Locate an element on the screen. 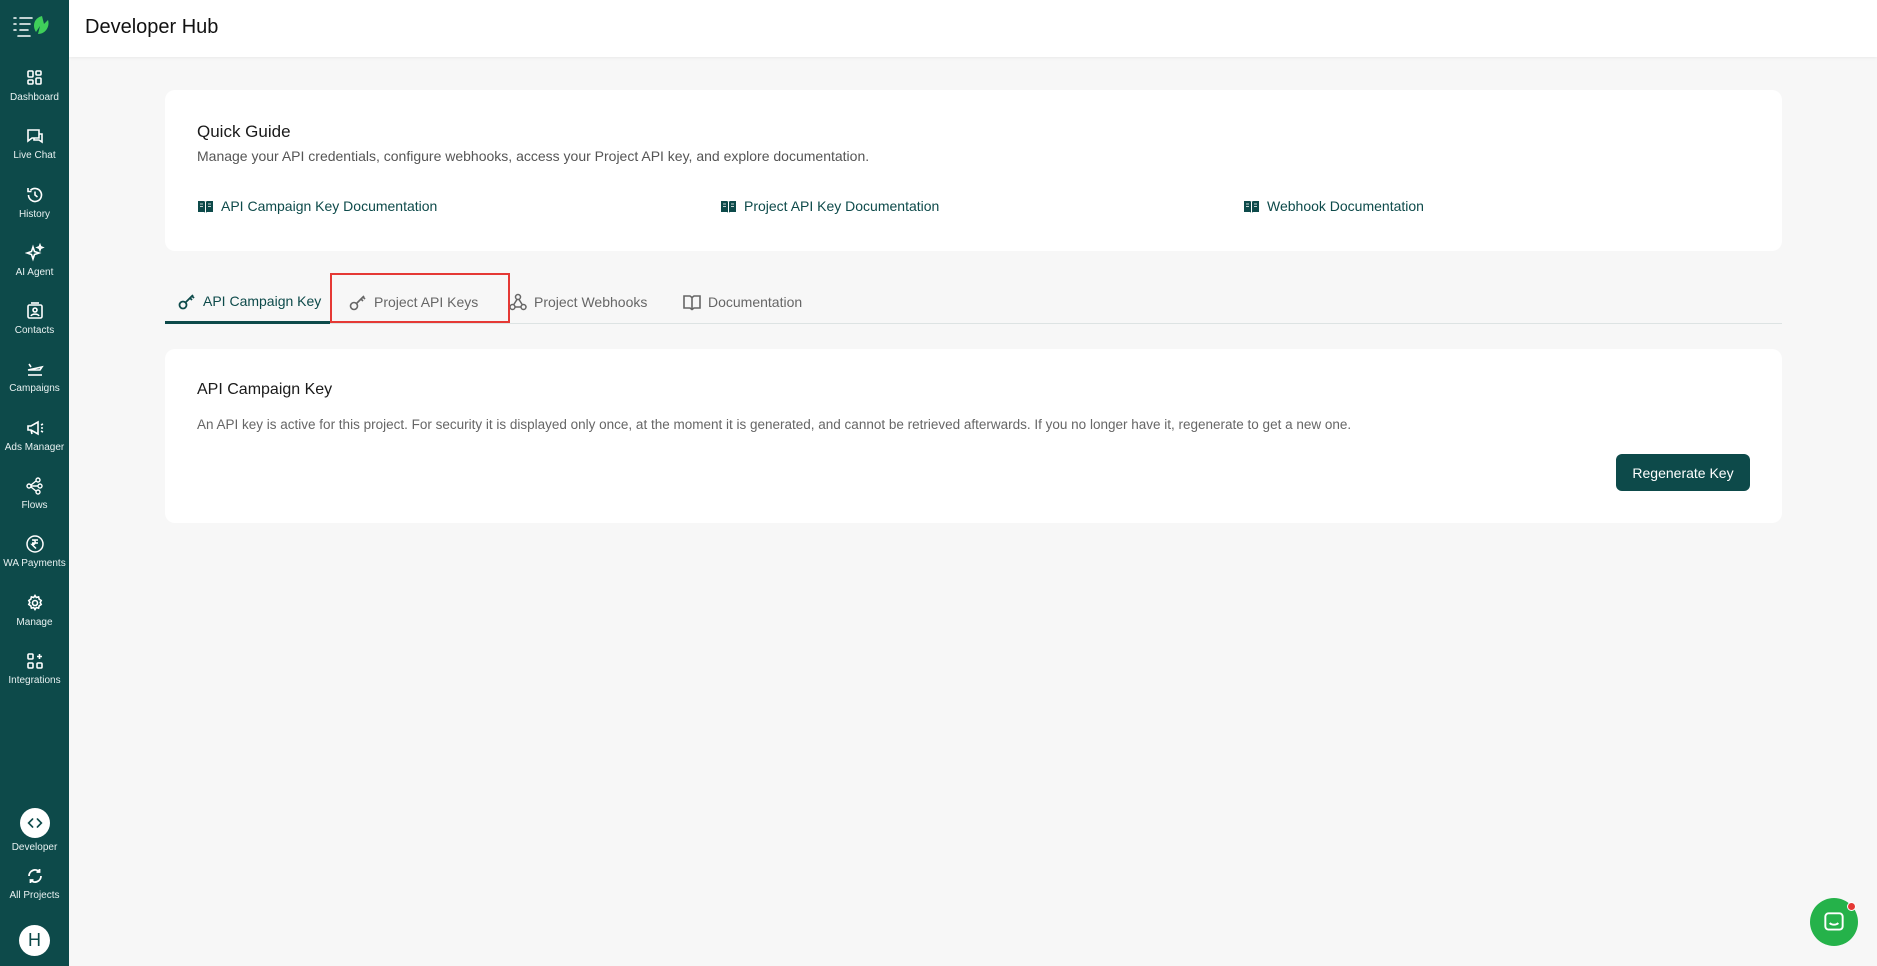 The image size is (1877, 966). sidebar-item-label: Campaigns is located at coordinates (34, 388).